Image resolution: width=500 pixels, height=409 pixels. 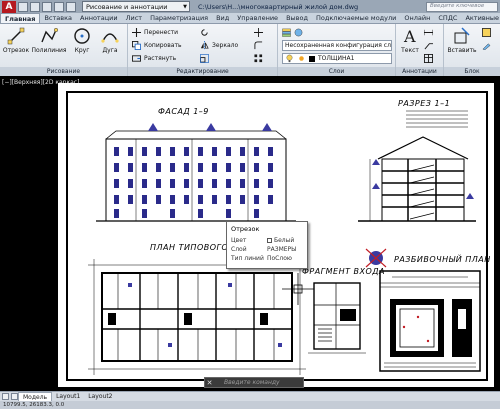 I want to click on floor-plan-title: ПЛАН ТИПОВОГО Э, so click(x=194, y=247).